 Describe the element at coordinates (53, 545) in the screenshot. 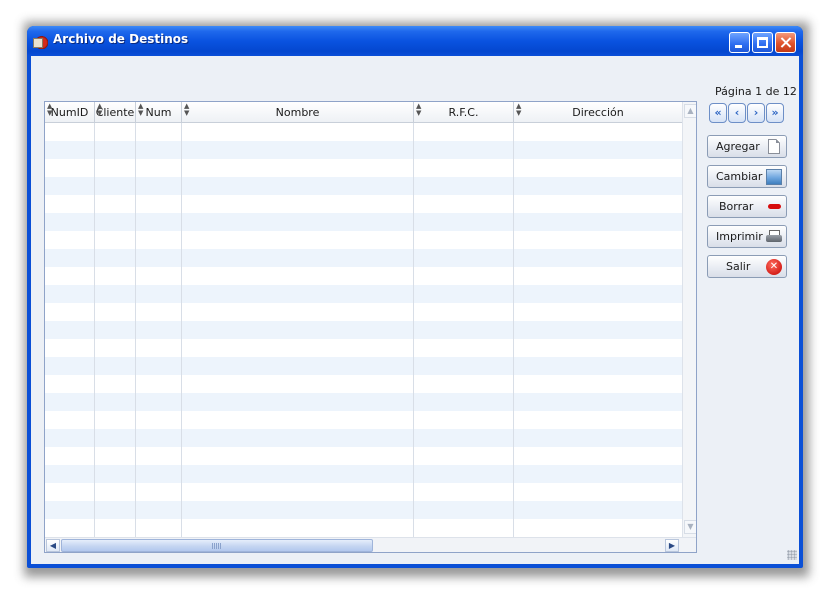

I see `scroll-left-icon: ◀` at that location.